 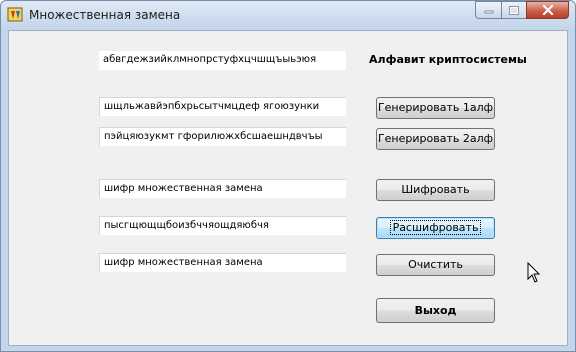 I want to click on generate-alphabet1-label: Генерировать 1алф, so click(x=435, y=107).